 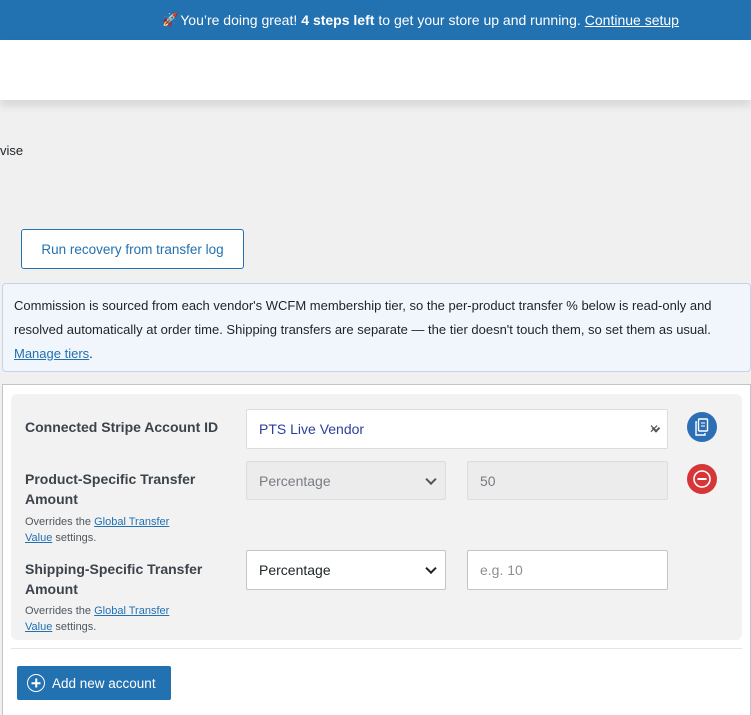 I want to click on continue-setup-link: Continue setup, so click(x=632, y=20).